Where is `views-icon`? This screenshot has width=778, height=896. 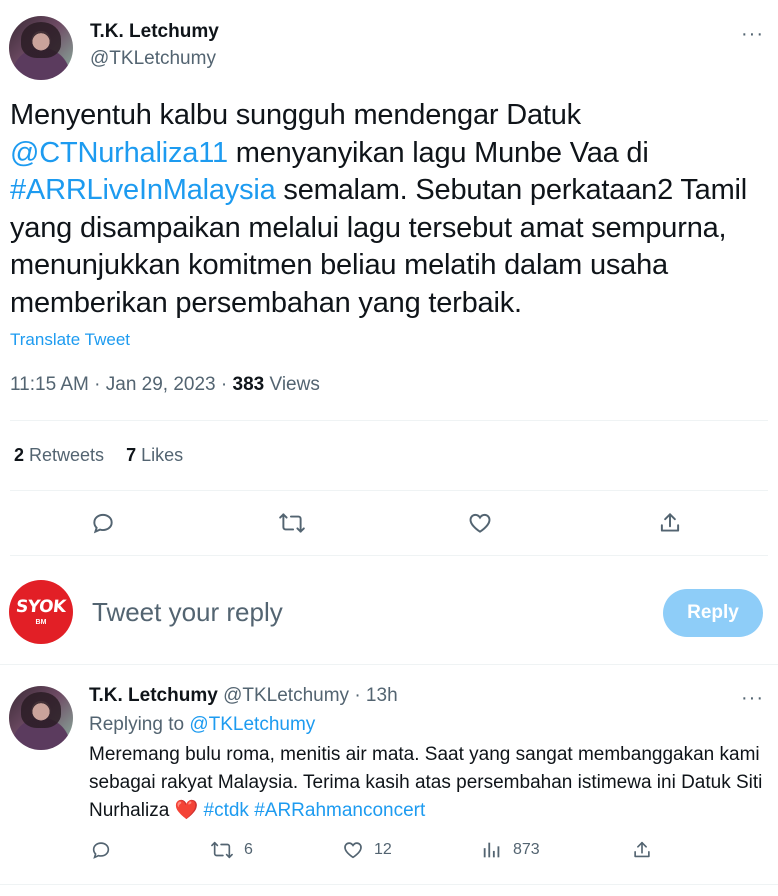 views-icon is located at coordinates (492, 850).